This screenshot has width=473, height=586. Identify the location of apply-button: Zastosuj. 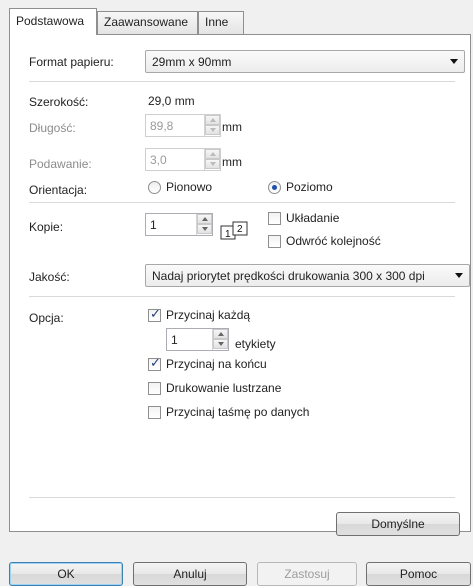
(307, 574).